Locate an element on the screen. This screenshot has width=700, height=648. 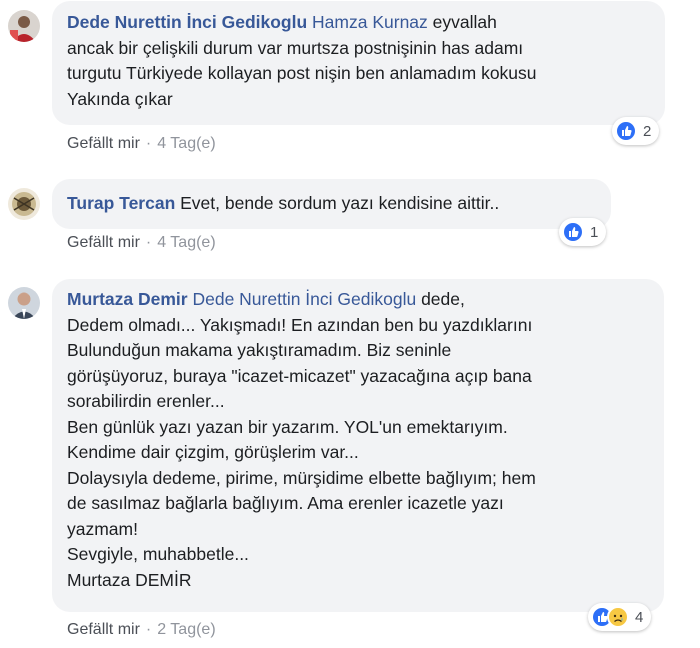
sad-reaction-icon is located at coordinates (618, 617).